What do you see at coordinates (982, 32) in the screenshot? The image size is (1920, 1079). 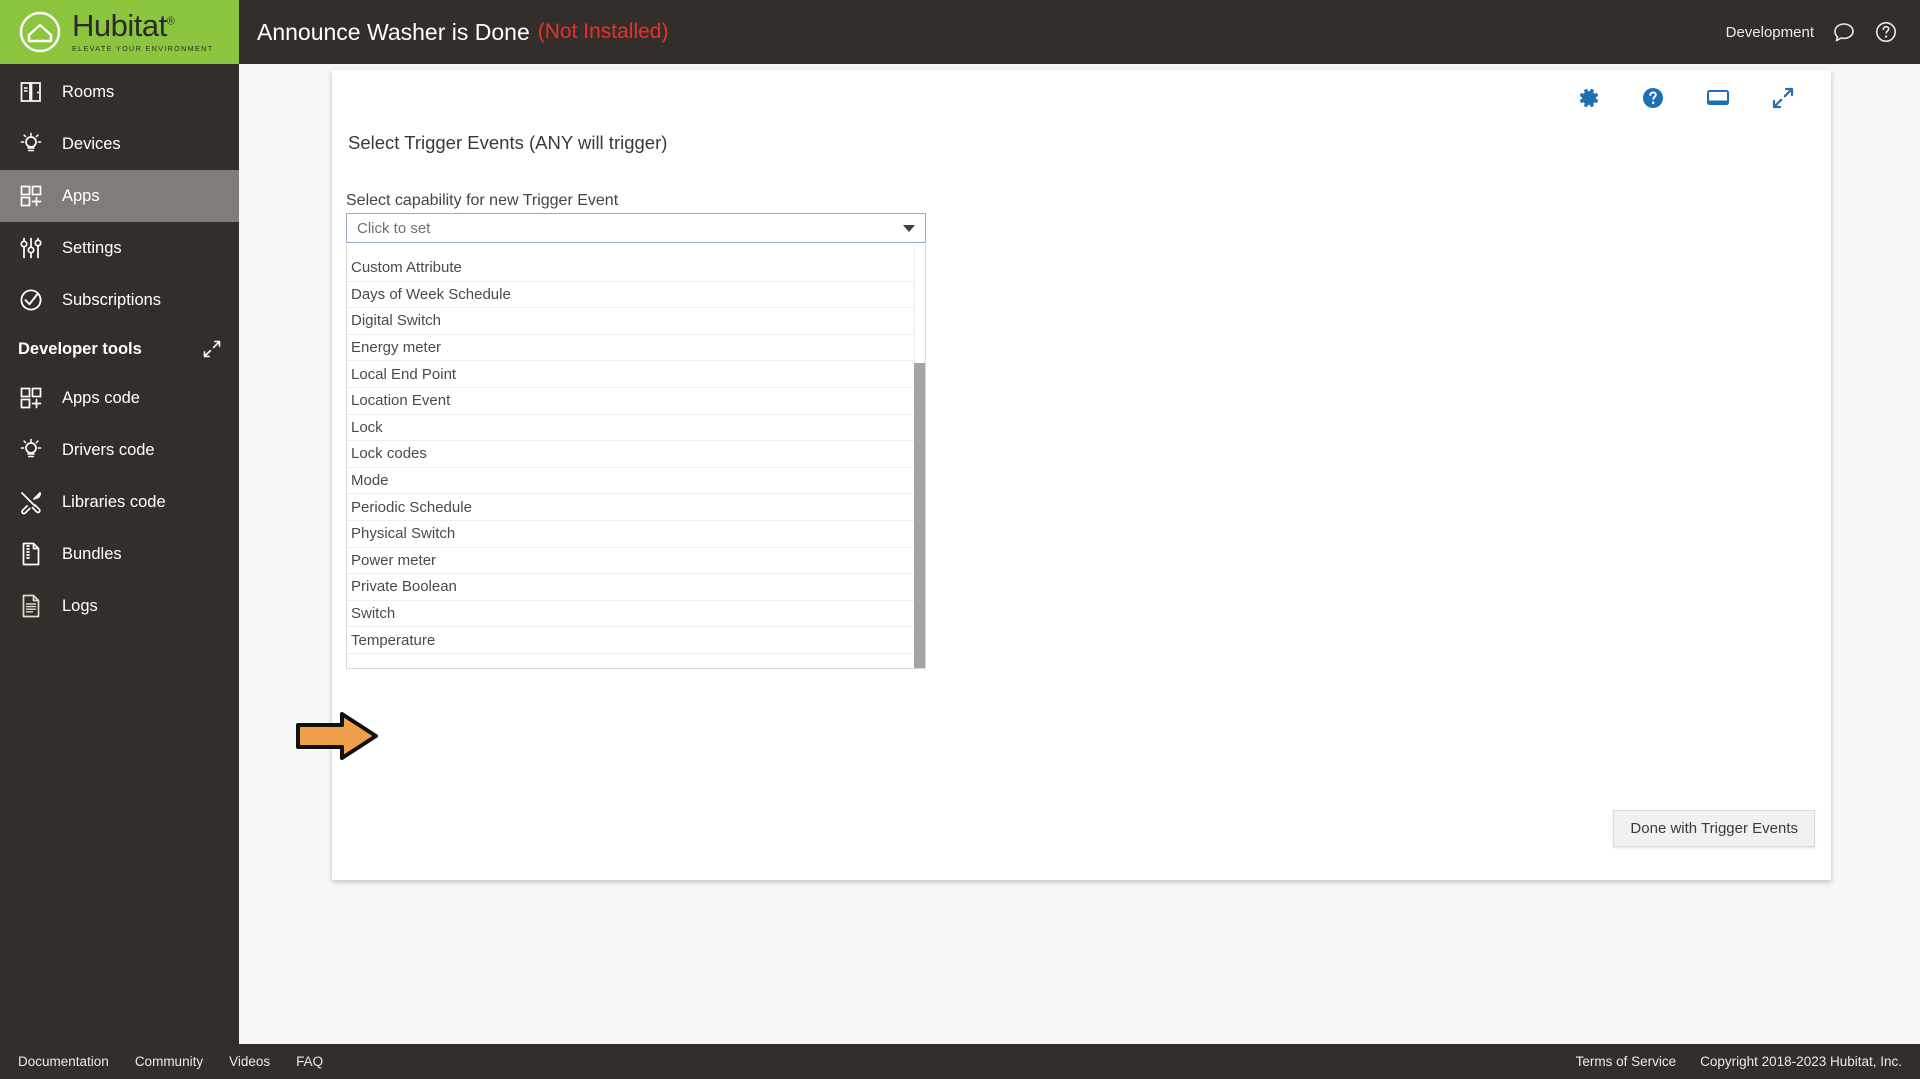 I see `app-title-bar: Announce Washer is Done (Not Installed)` at bounding box center [982, 32].